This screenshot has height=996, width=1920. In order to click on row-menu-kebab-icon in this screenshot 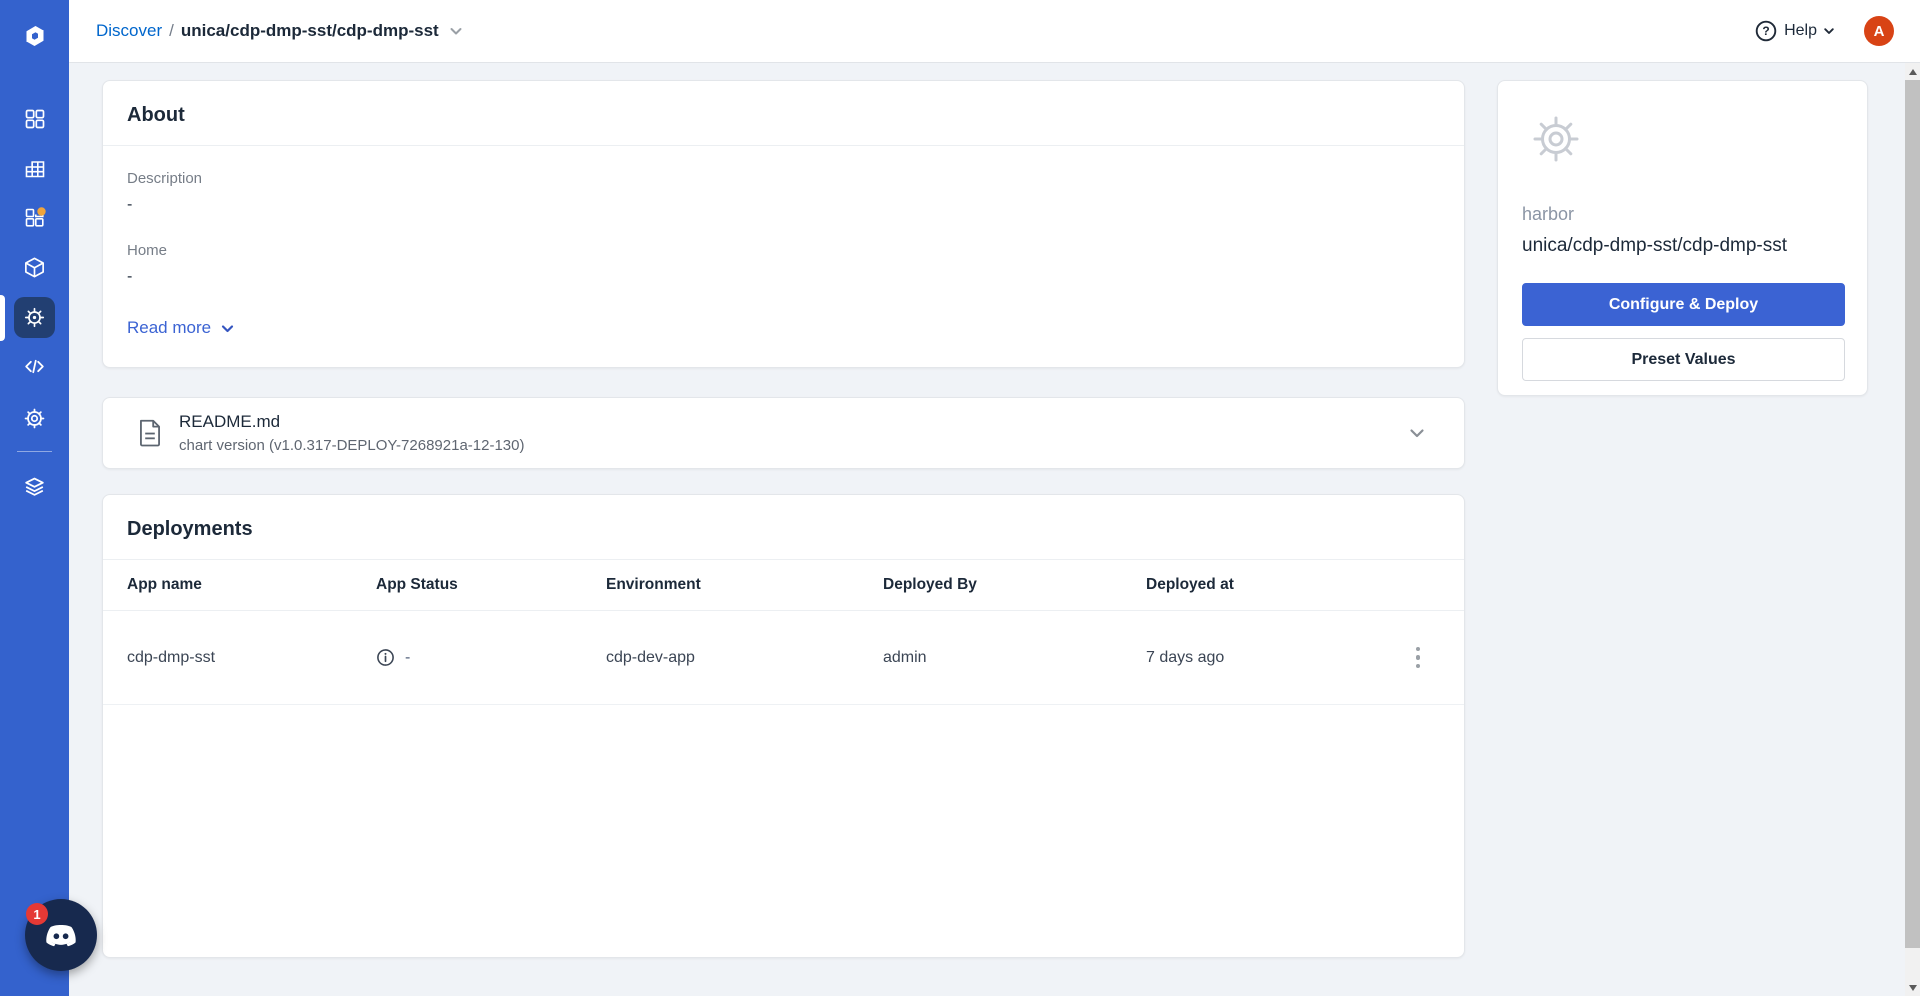, I will do `click(1418, 658)`.